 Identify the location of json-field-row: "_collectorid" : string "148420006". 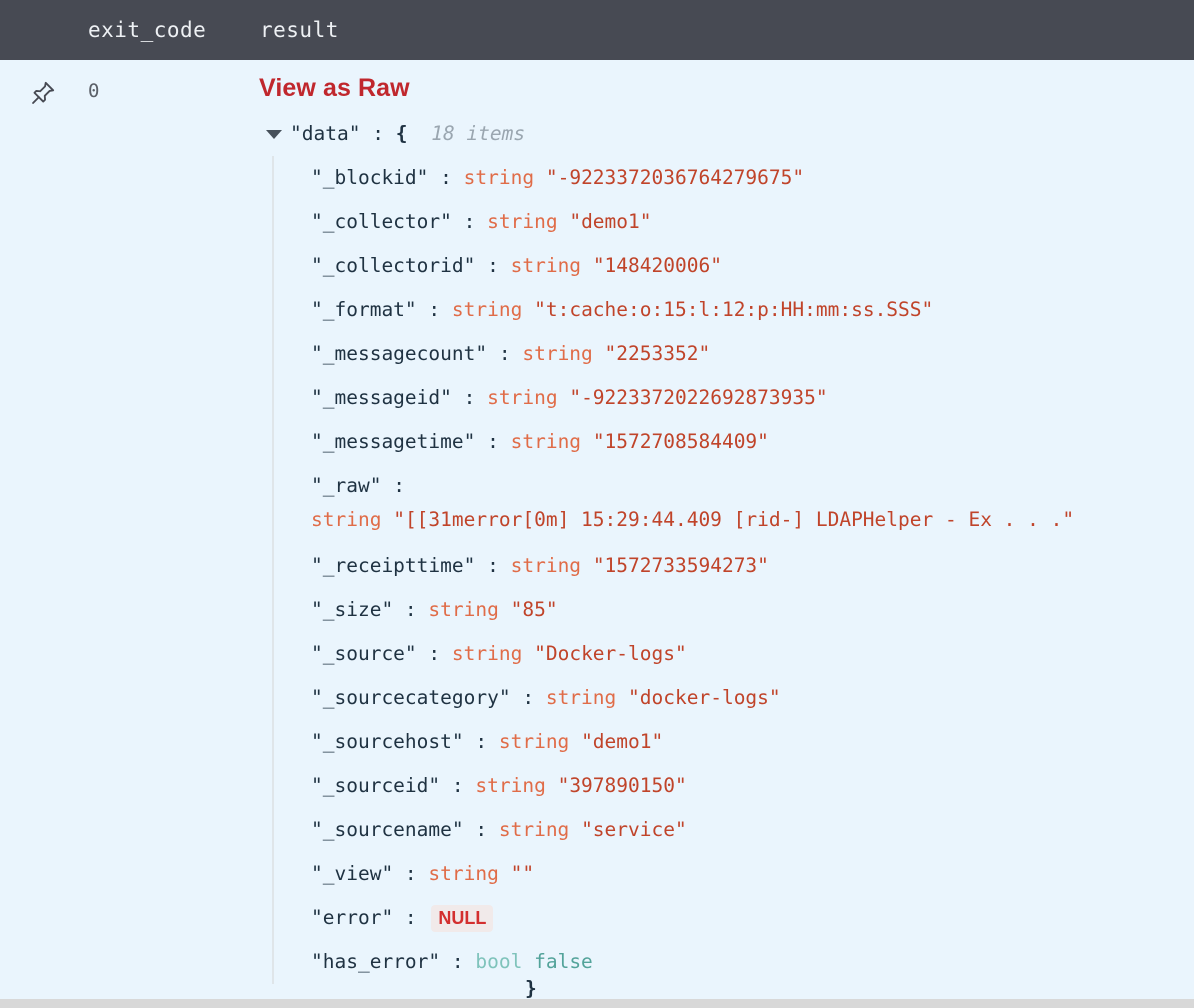
(752, 266).